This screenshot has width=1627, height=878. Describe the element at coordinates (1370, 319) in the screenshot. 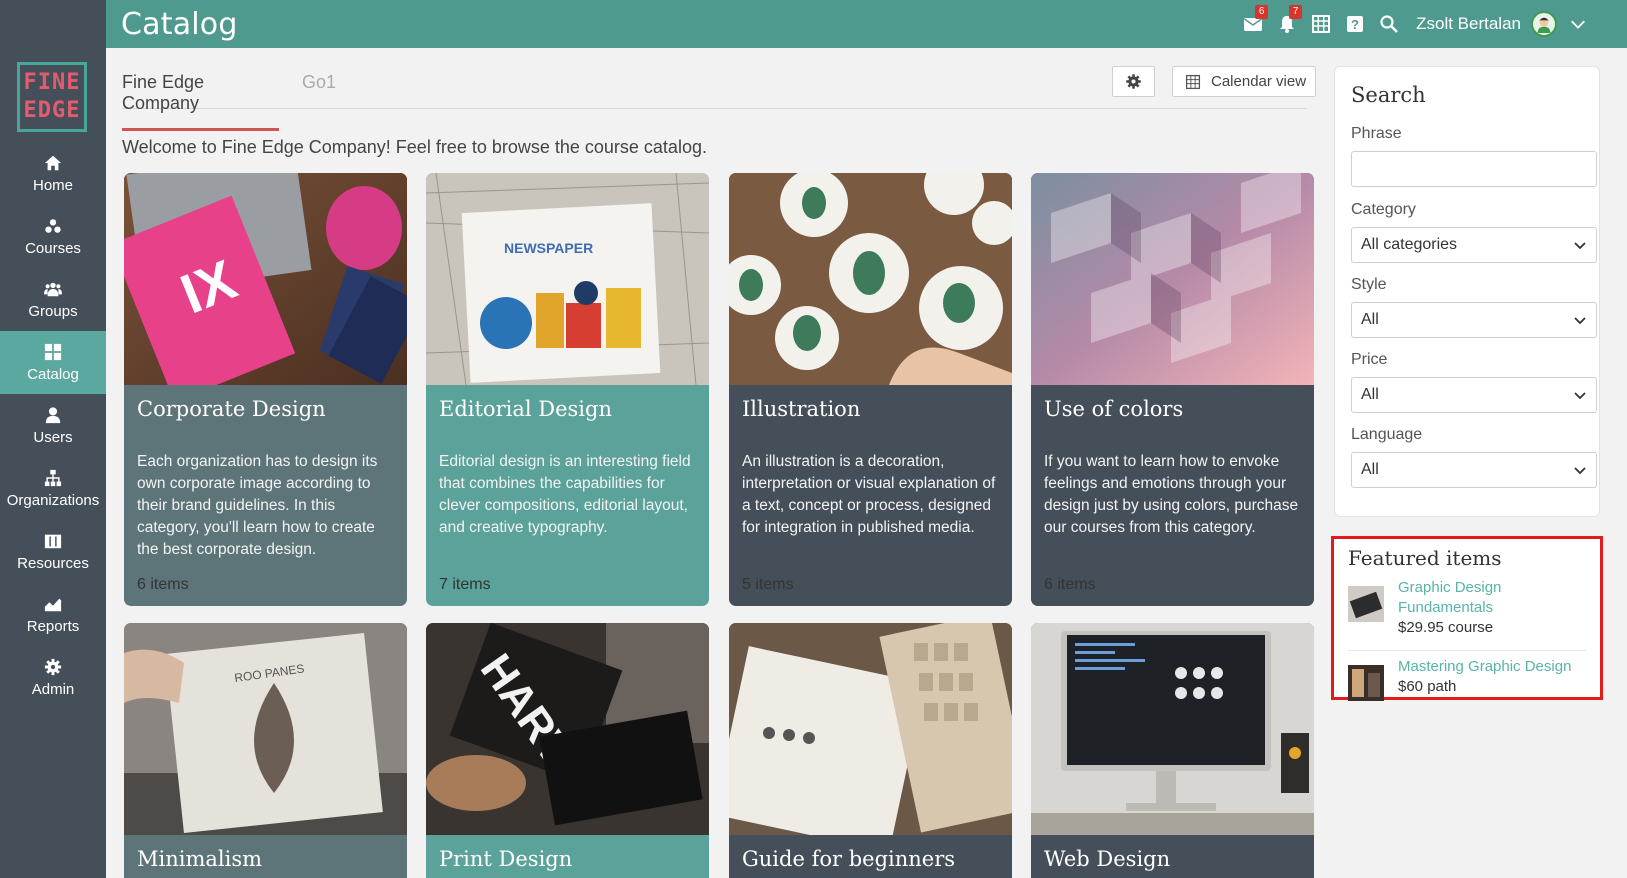

I see `style-select-value: All` at that location.